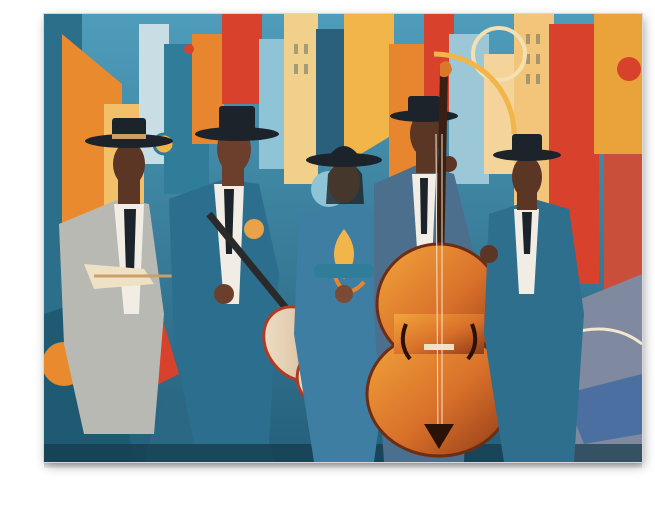 The height and width of the screenshot is (507, 655). I want to click on canvas-edge-shadow, so click(343, 465).